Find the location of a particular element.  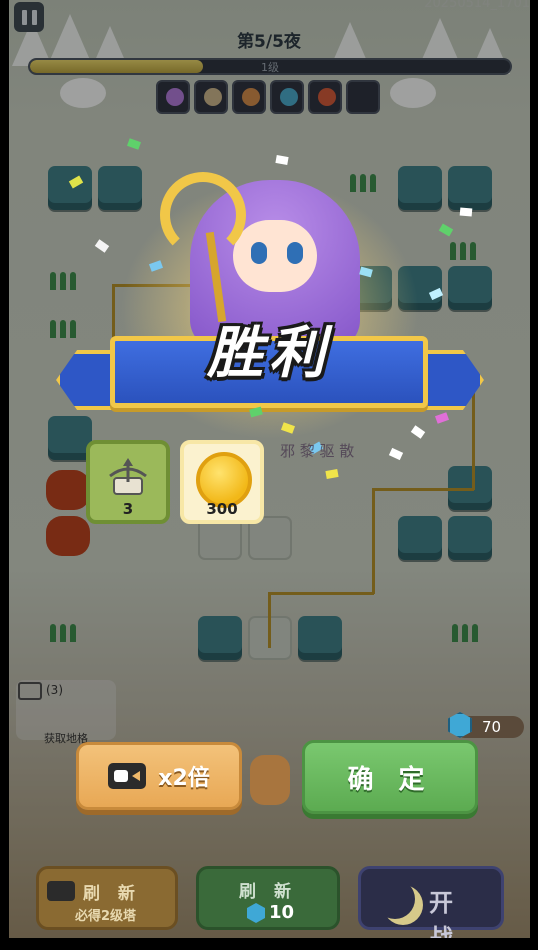

video-count: (3) is located at coordinates (54, 690).